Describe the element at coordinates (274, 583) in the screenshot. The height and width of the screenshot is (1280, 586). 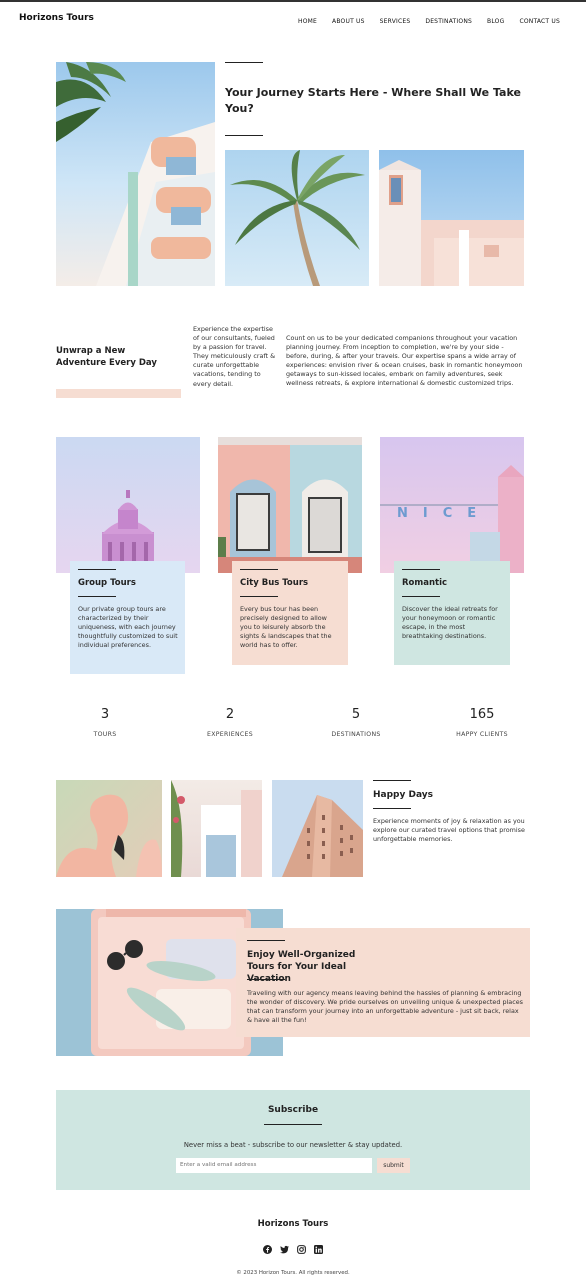
I see `card-title-city-bus: City Bus Tours` at that location.